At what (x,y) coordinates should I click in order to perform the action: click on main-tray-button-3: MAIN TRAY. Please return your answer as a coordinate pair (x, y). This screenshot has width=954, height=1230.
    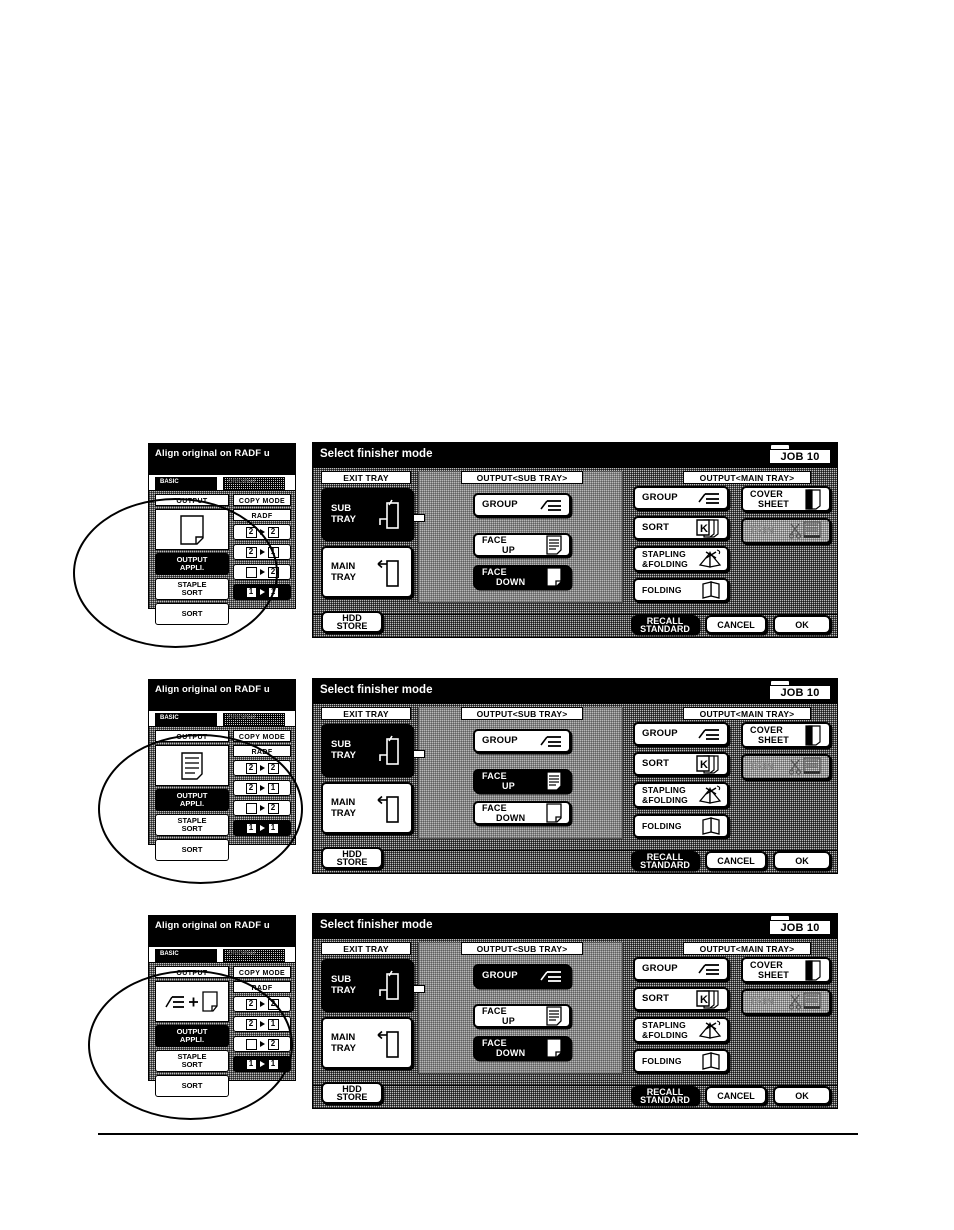
    Looking at the image, I should click on (367, 1043).